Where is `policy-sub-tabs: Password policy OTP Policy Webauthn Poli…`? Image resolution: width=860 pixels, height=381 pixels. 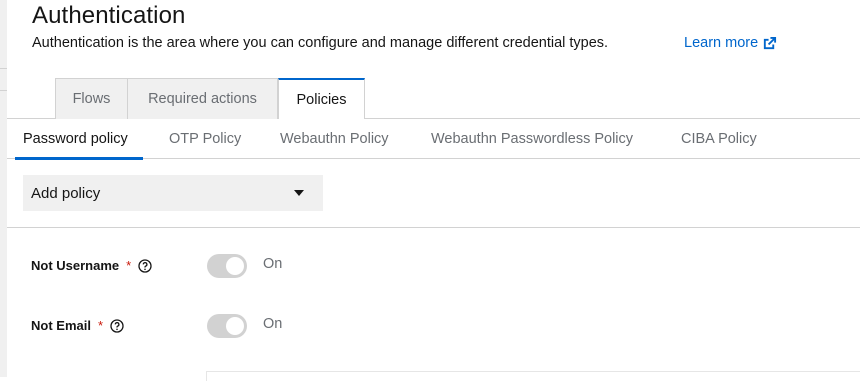 policy-sub-tabs: Password policy OTP Policy Webauthn Poli… is located at coordinates (433, 139).